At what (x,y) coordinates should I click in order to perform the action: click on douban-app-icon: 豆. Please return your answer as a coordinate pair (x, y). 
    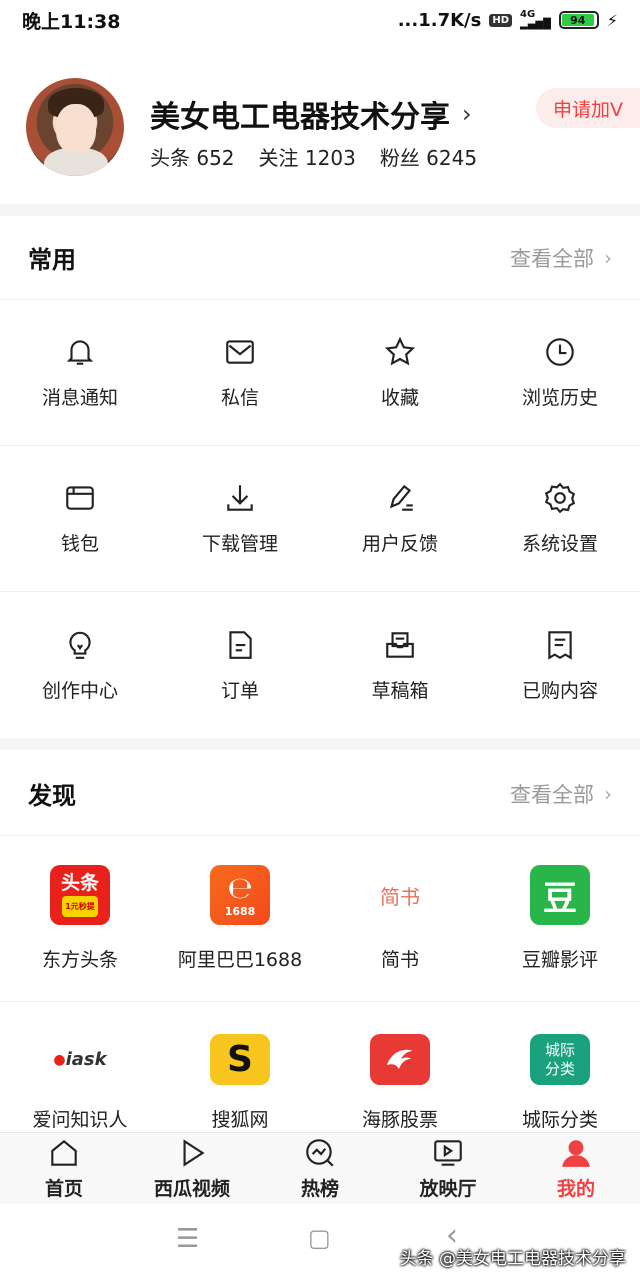
    Looking at the image, I should click on (560, 895).